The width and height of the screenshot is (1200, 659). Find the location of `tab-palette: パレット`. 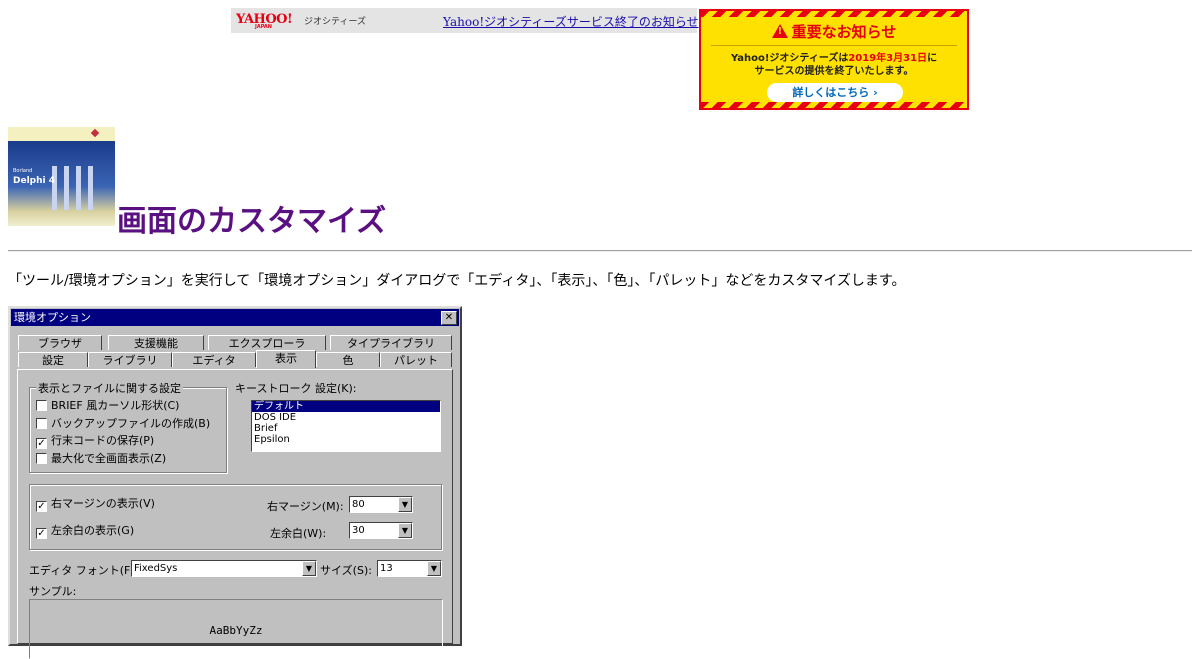

tab-palette: パレット is located at coordinates (416, 359).